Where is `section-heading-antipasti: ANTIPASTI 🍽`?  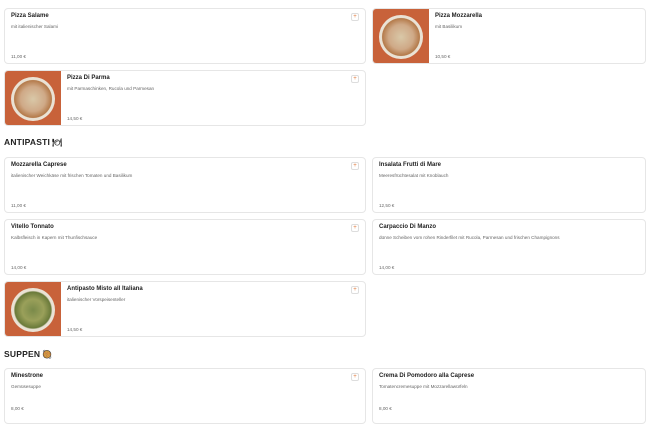 section-heading-antipasti: ANTIPASTI 🍽 is located at coordinates (33, 142).